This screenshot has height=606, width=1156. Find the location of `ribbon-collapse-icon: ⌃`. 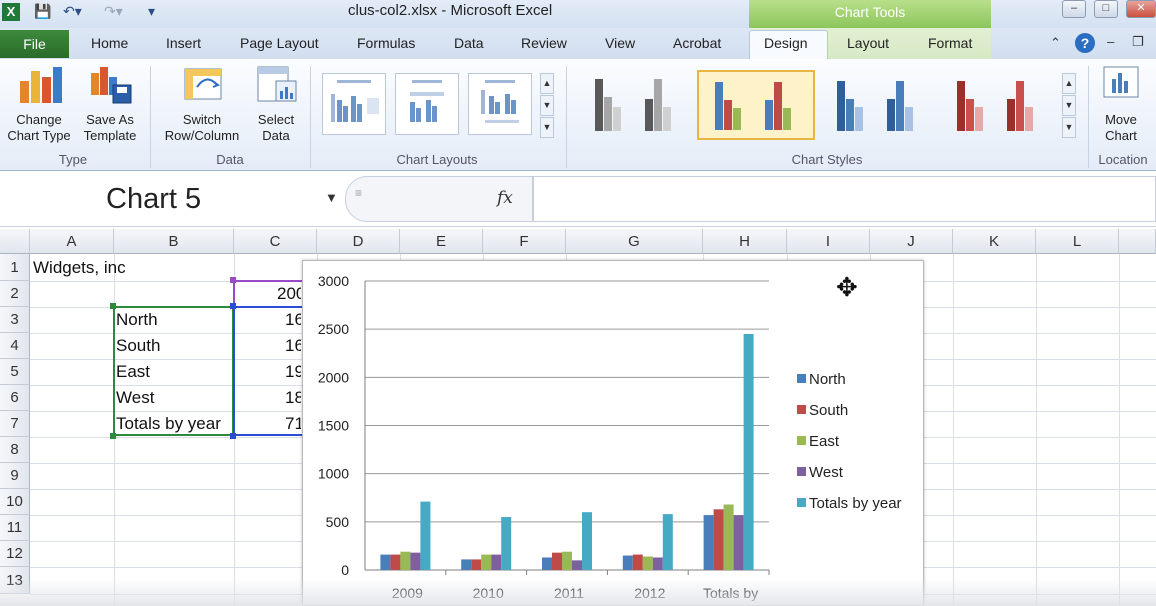

ribbon-collapse-icon: ⌃ is located at coordinates (1055, 43).